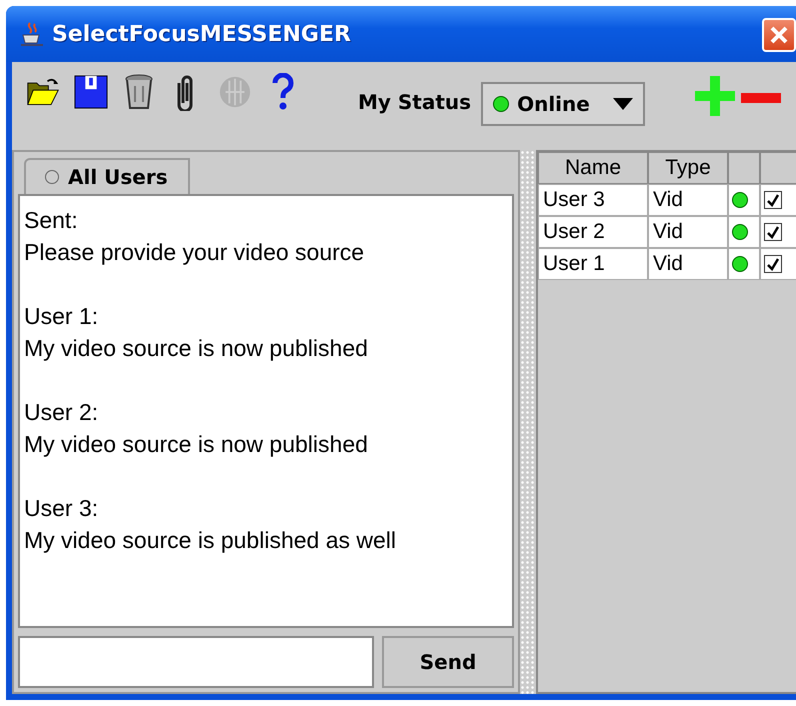 The height and width of the screenshot is (706, 796). Describe the element at coordinates (52, 177) in the screenshot. I see `radio-circle-icon` at that location.